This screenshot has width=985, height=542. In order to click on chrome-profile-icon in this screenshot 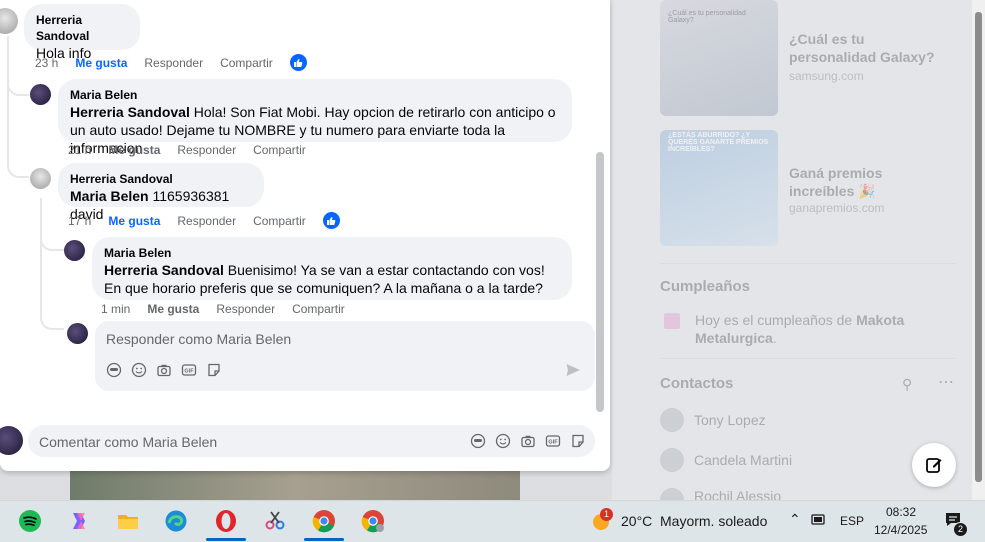, I will do `click(373, 521)`.